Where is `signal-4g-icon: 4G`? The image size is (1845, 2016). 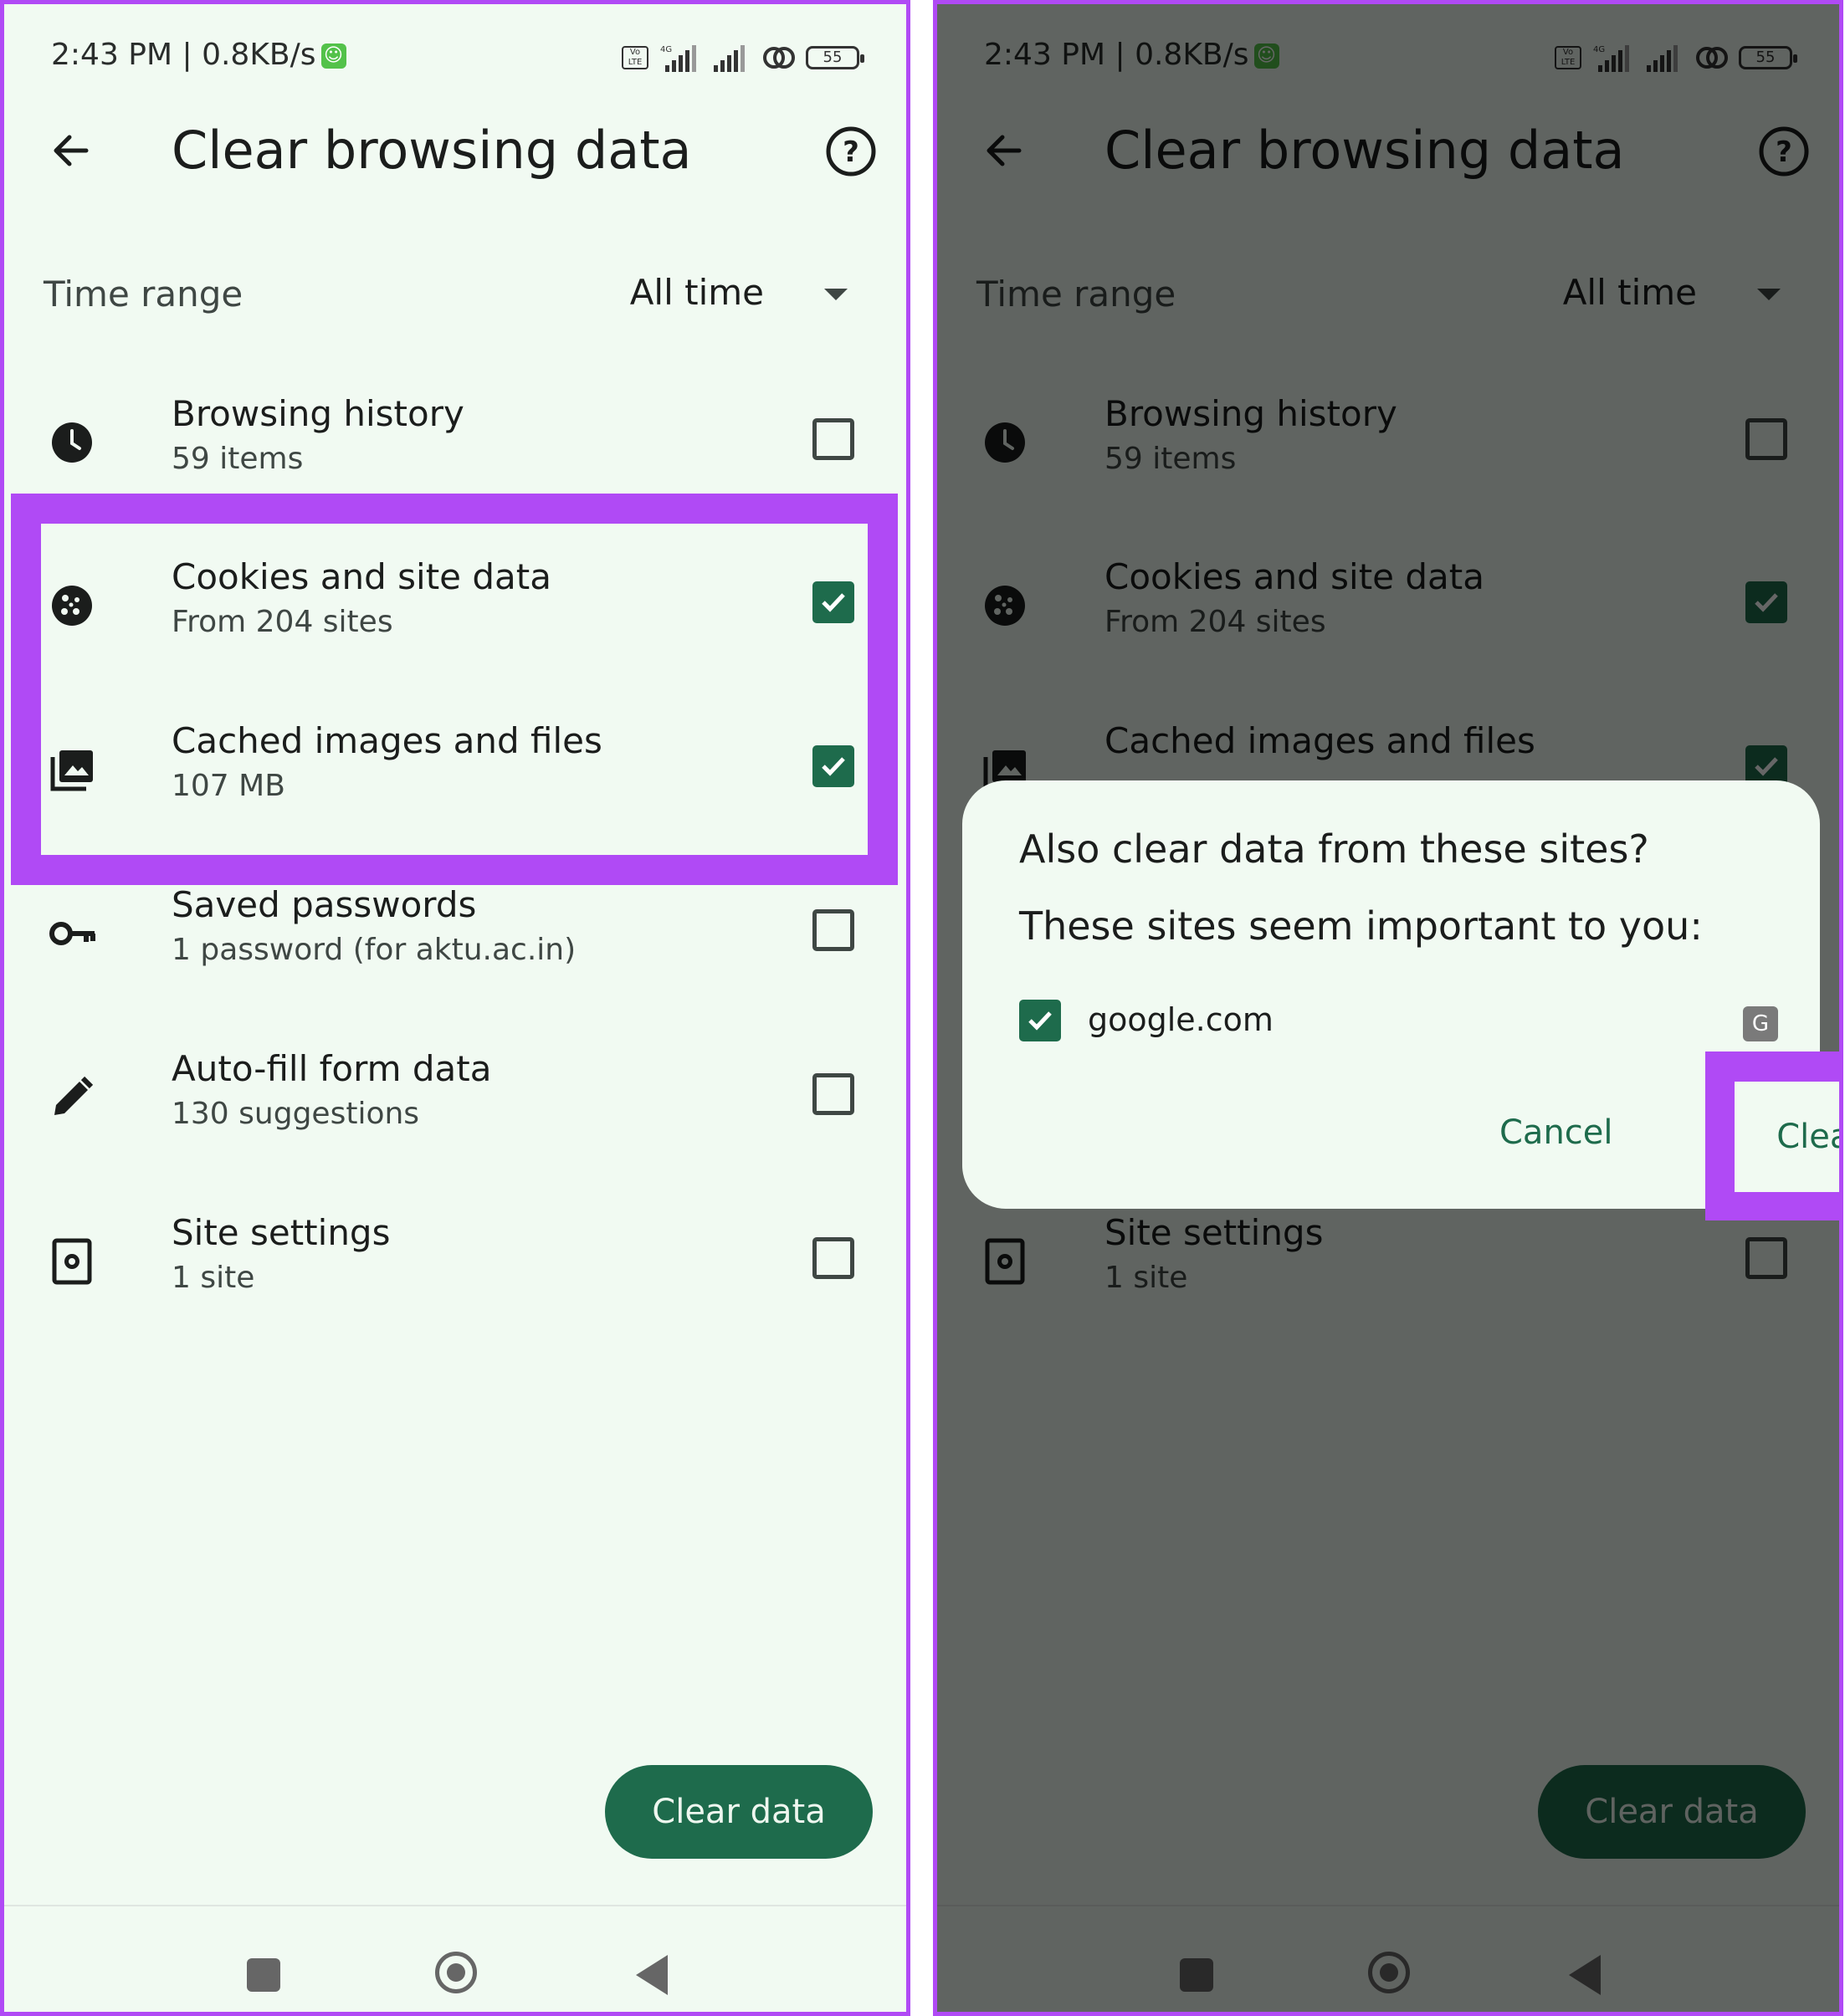 signal-4g-icon: 4G is located at coordinates (678, 58).